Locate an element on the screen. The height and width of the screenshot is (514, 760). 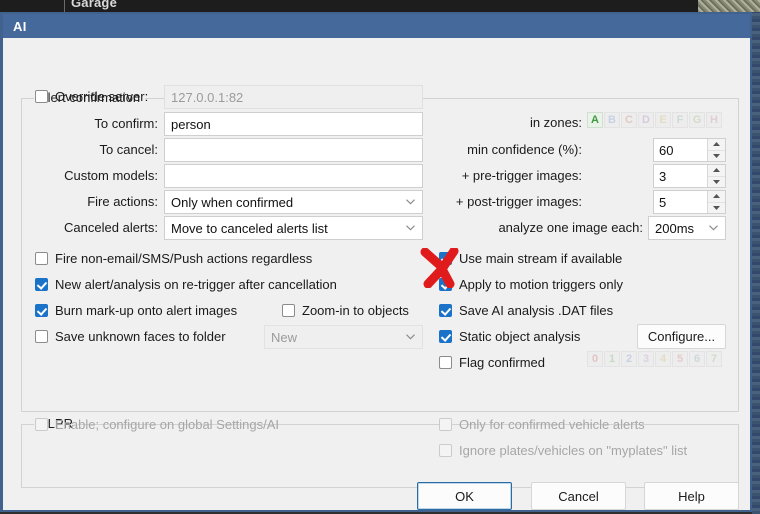
checkbox-alpr-enable: Enable; configure on global Settings/AI is located at coordinates (157, 424).